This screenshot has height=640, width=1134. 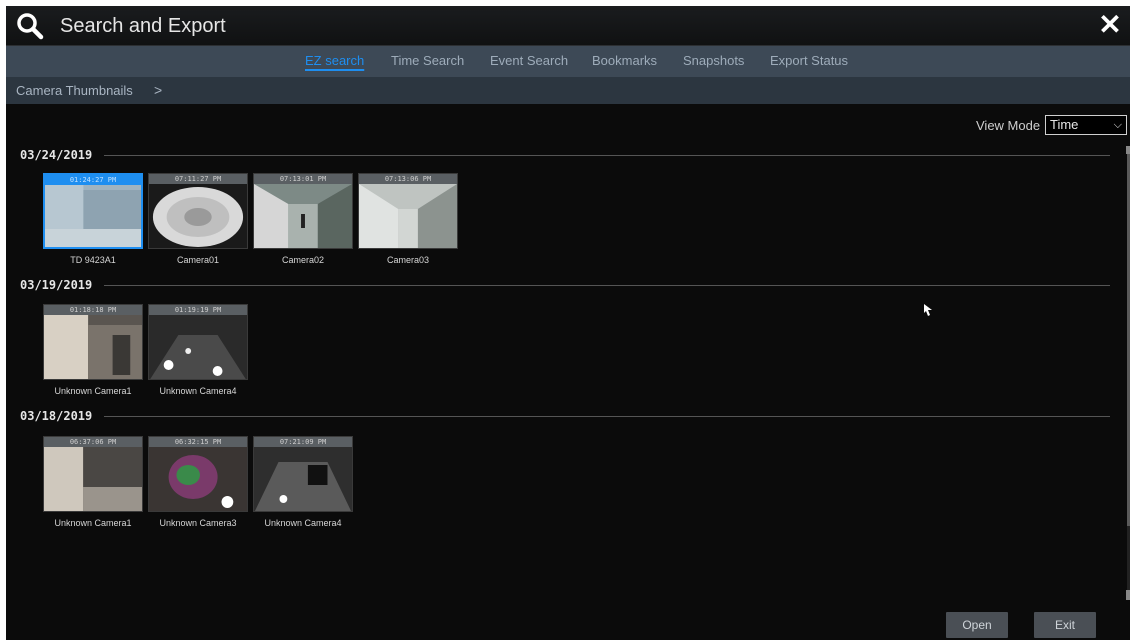 What do you see at coordinates (93, 310) in the screenshot?
I see `thumbnail-time: 01:18:18 PM` at bounding box center [93, 310].